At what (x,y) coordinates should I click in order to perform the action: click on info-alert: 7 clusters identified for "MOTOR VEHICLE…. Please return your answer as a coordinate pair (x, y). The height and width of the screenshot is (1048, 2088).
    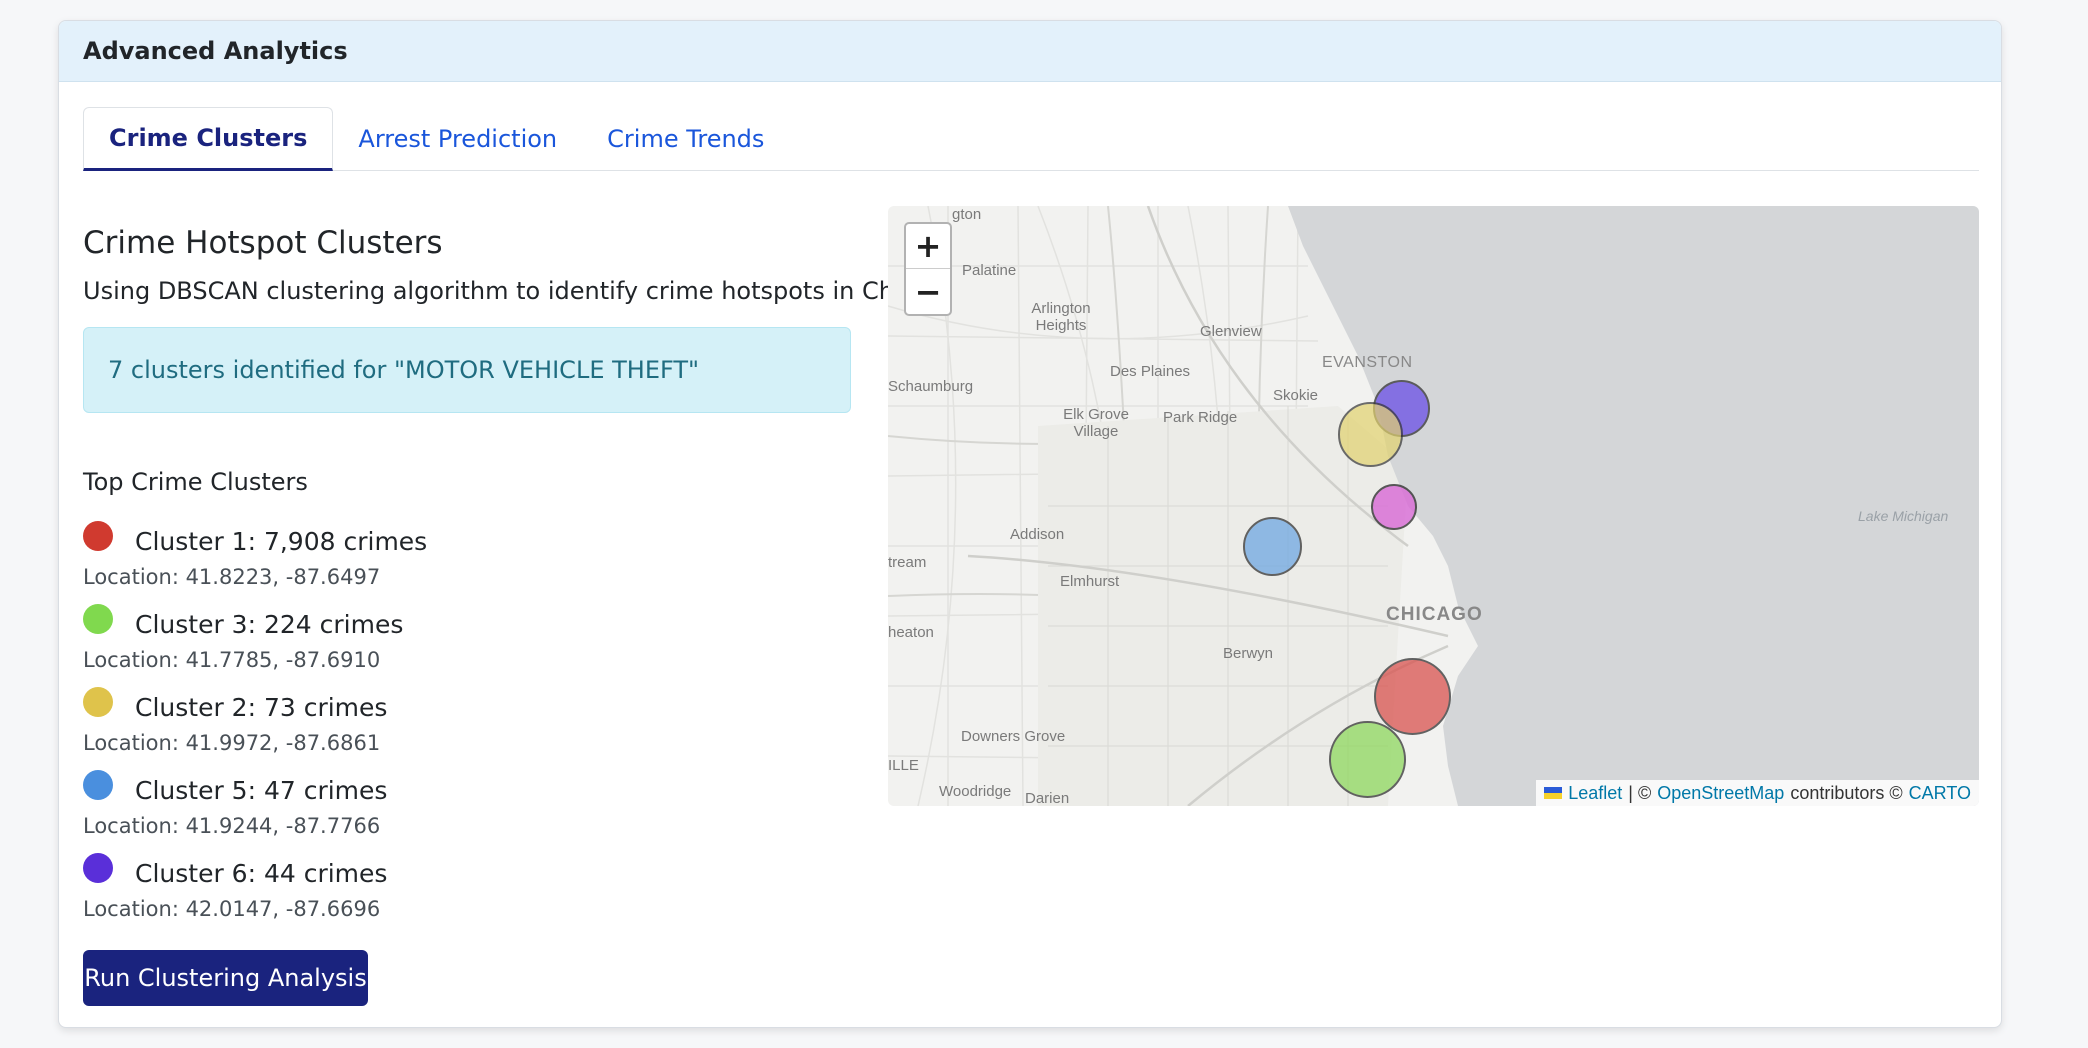
    Looking at the image, I should click on (467, 370).